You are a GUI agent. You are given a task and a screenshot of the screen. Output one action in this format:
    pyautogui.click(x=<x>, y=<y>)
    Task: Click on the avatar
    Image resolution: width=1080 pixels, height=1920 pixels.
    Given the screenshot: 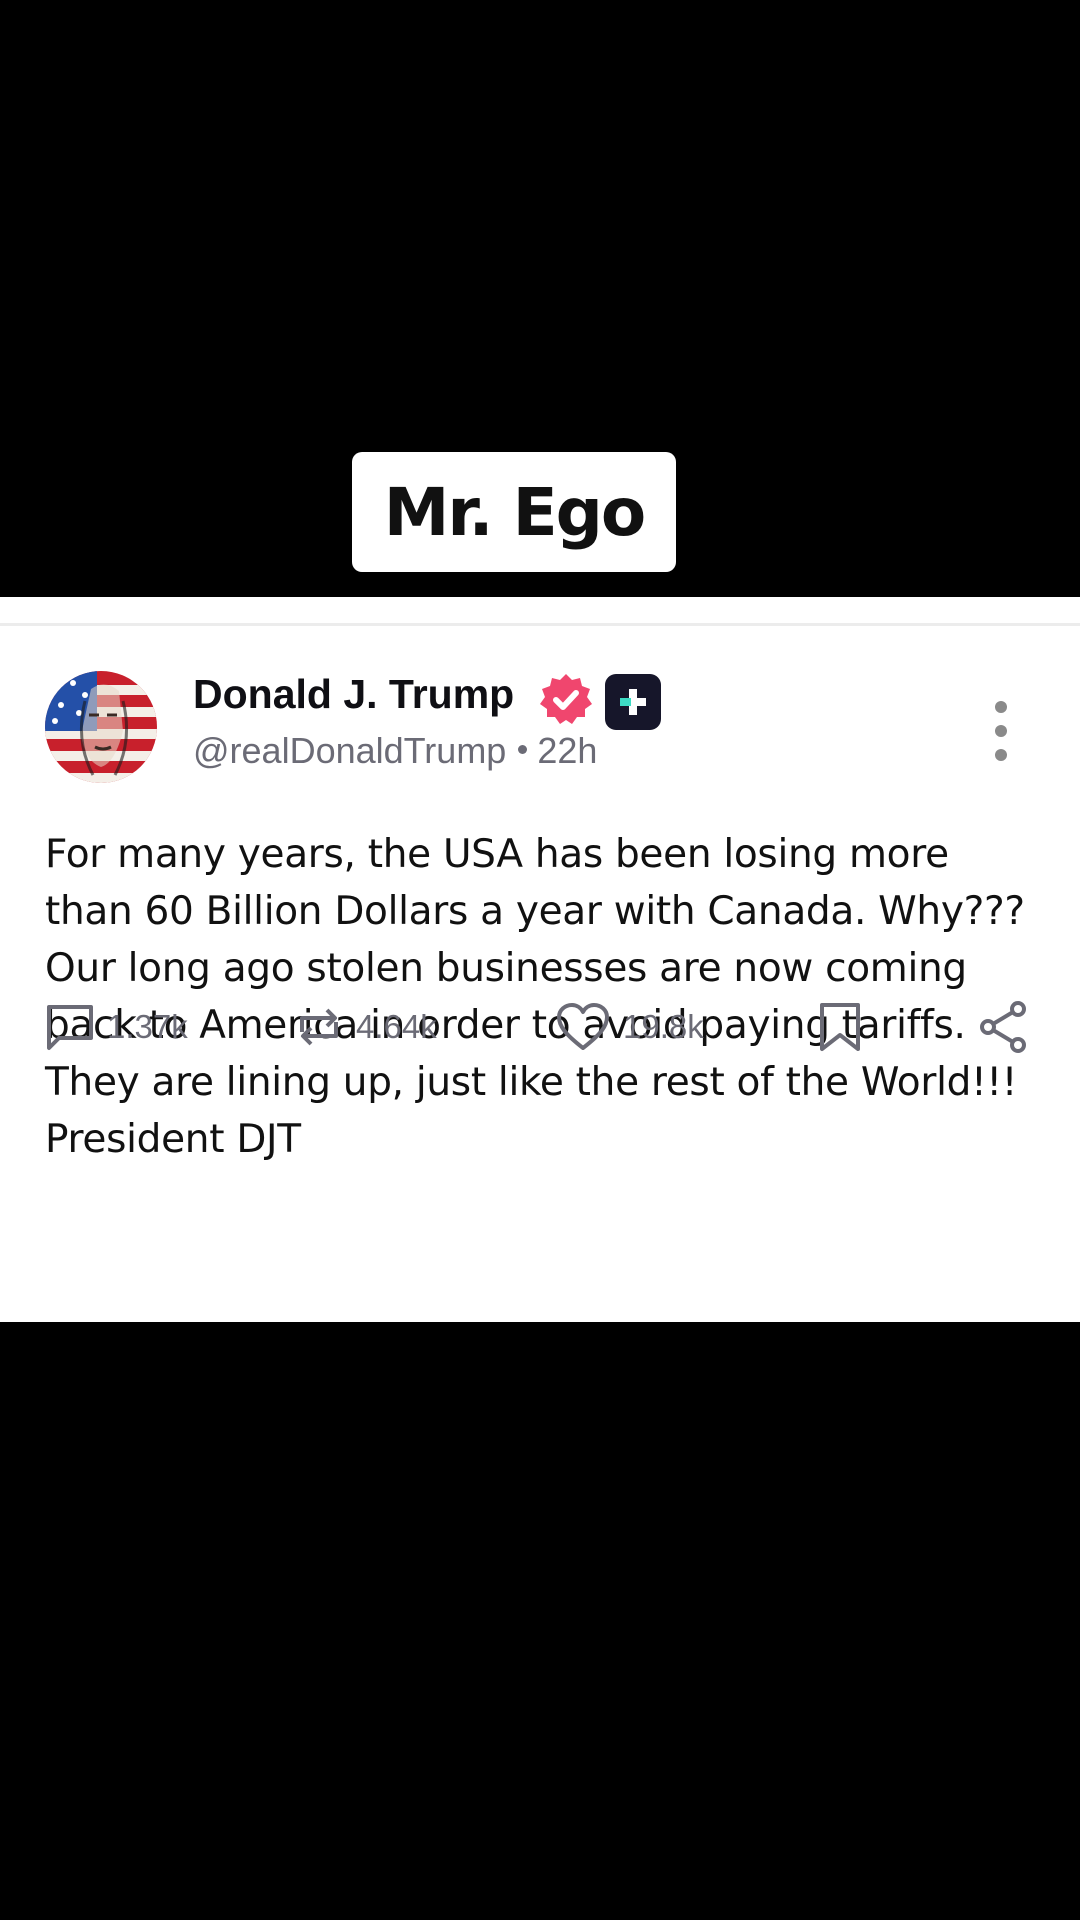 What is the action you would take?
    pyautogui.click(x=101, y=727)
    